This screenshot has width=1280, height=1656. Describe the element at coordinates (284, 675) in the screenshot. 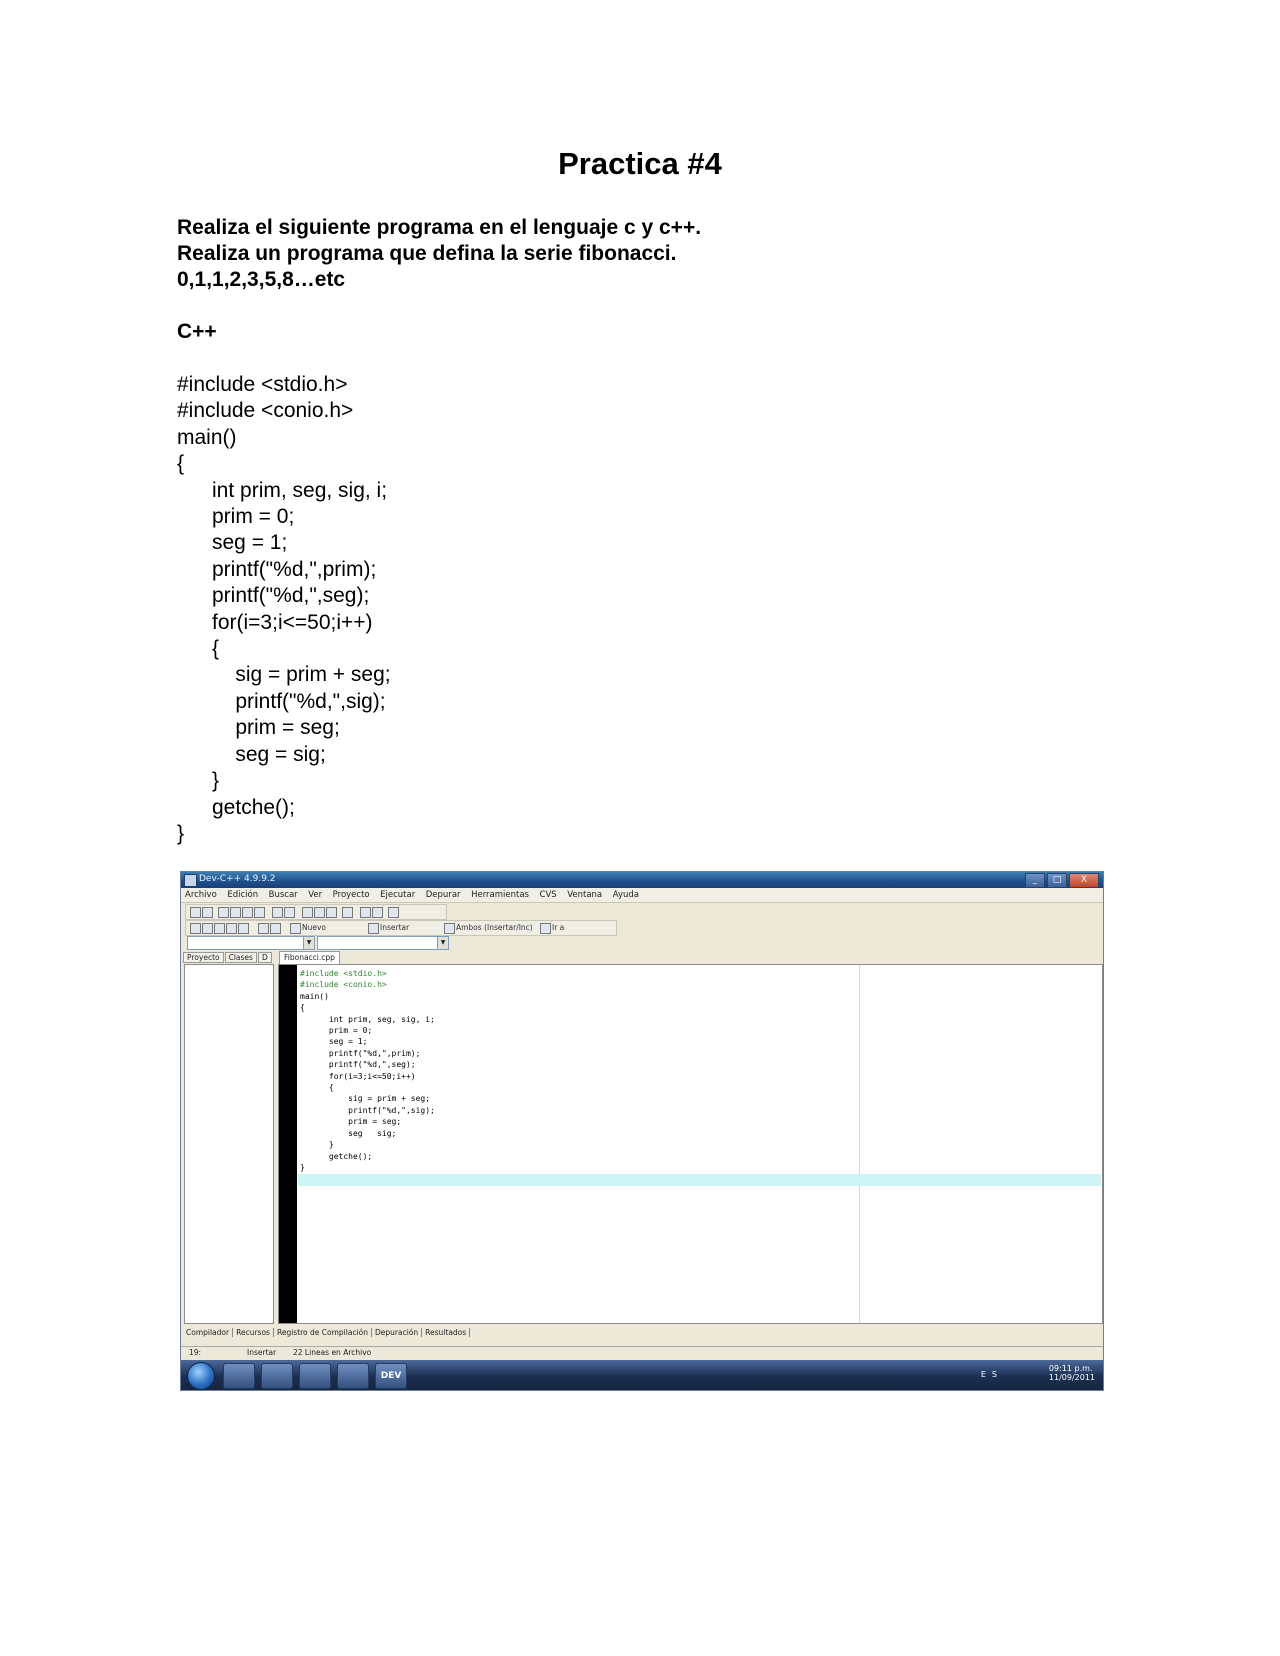

I see `code-line: sig = prim + seg;` at that location.